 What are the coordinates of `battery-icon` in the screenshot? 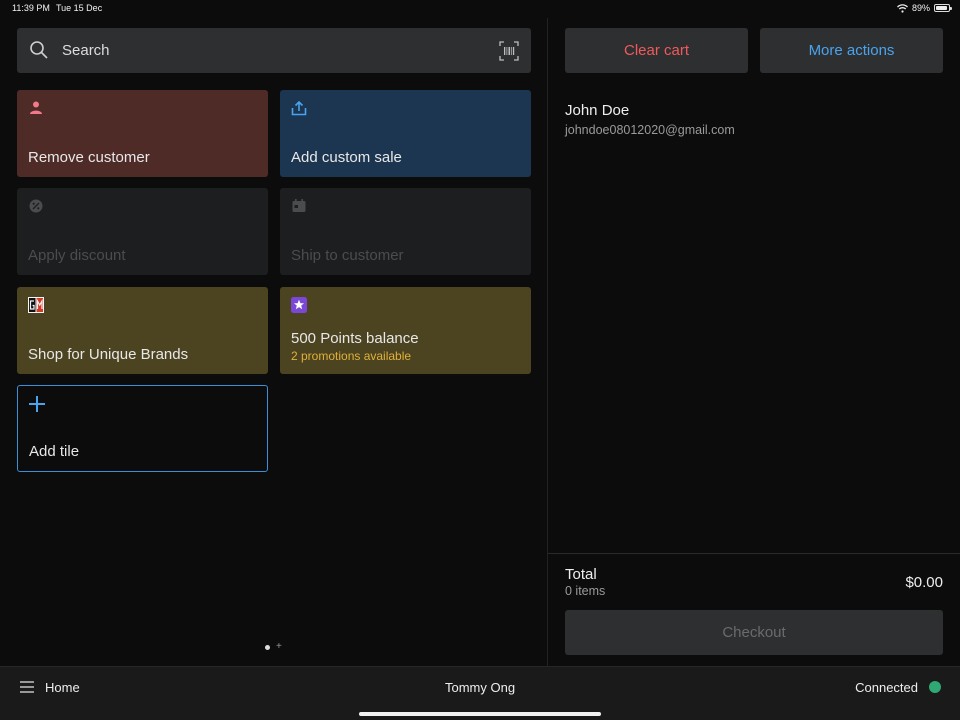 It's located at (943, 8).